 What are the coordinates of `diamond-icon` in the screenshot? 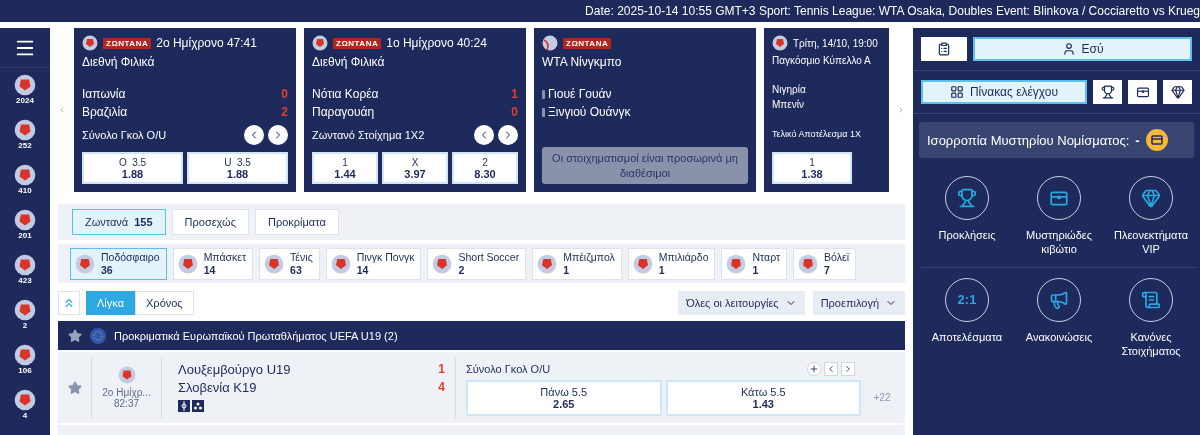 It's located at (1151, 198).